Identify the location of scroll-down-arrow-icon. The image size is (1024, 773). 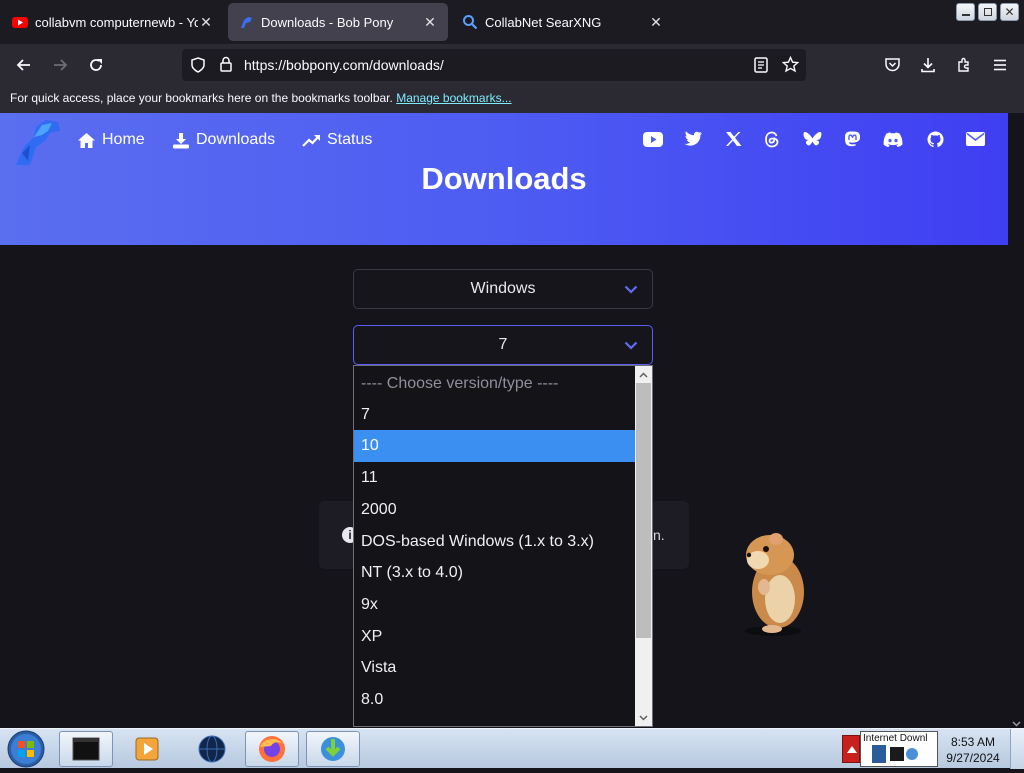
(643, 717).